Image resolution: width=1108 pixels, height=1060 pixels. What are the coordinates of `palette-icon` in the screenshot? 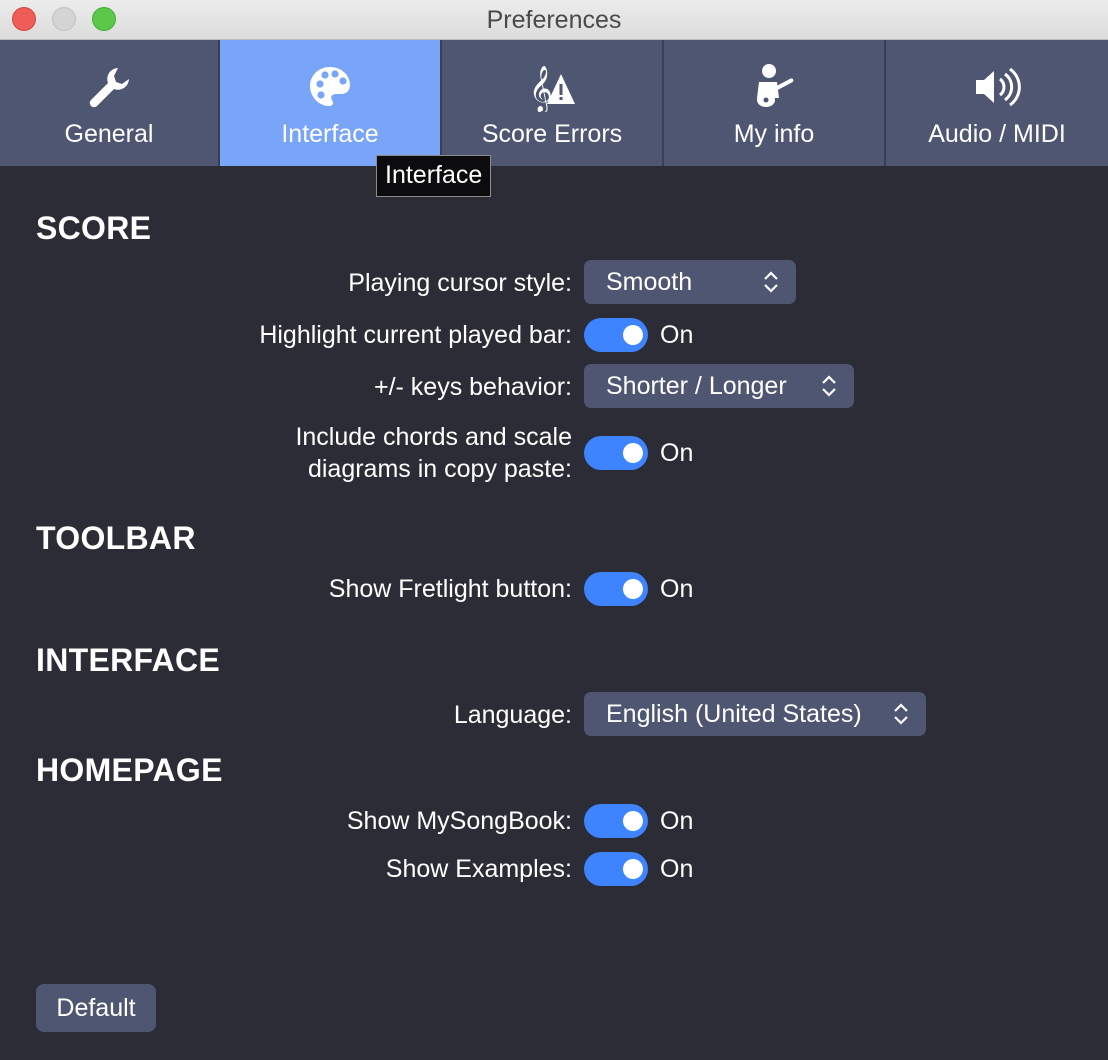 It's located at (330, 87).